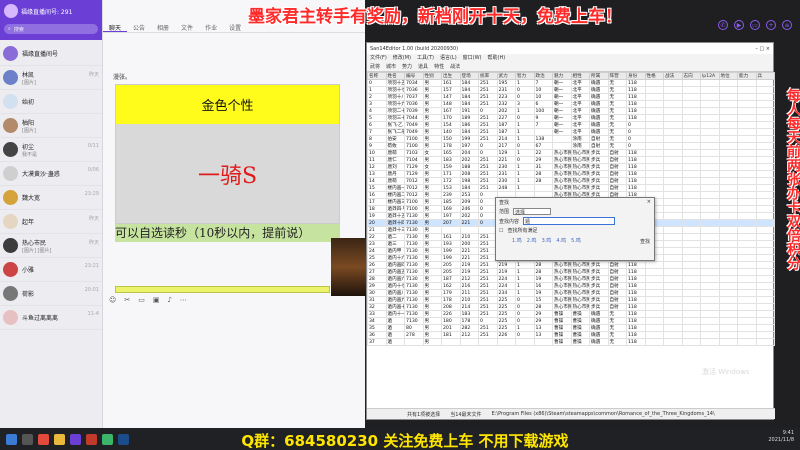  I want to click on table-cell: 唐丹, so click(395, 174).